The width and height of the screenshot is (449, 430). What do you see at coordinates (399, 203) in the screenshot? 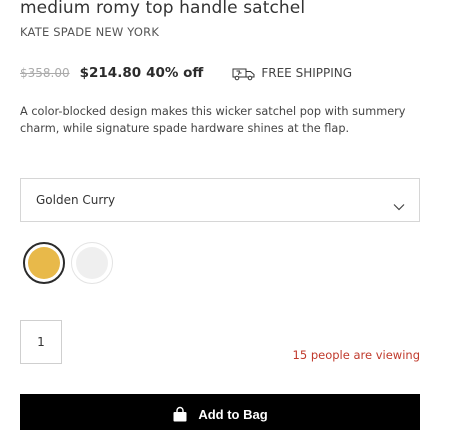
I see `chevron-down-icon` at bounding box center [399, 203].